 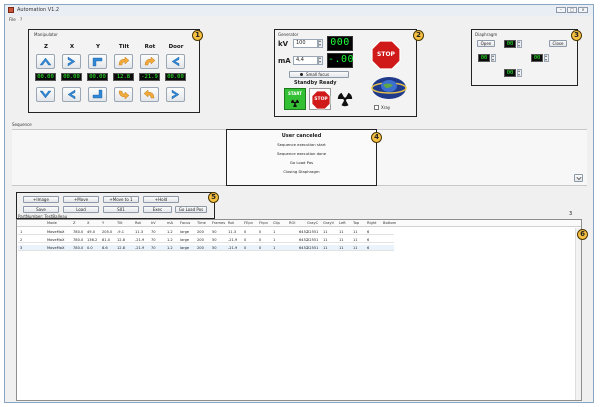 I want to click on x-right-button, so click(x=71, y=61).